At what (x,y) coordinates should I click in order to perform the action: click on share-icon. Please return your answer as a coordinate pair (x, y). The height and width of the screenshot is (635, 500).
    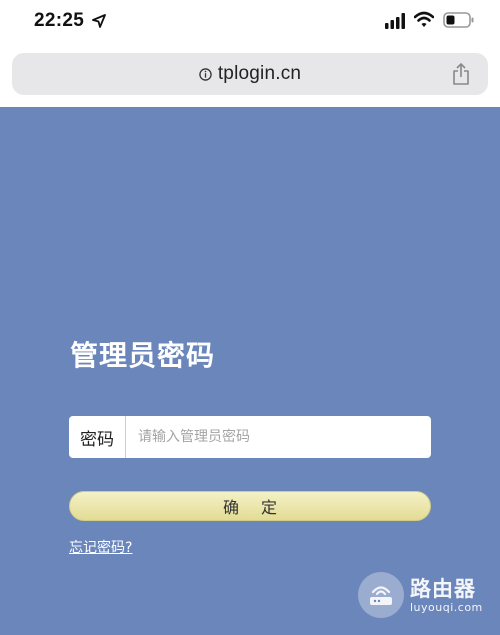
    Looking at the image, I should click on (461, 74).